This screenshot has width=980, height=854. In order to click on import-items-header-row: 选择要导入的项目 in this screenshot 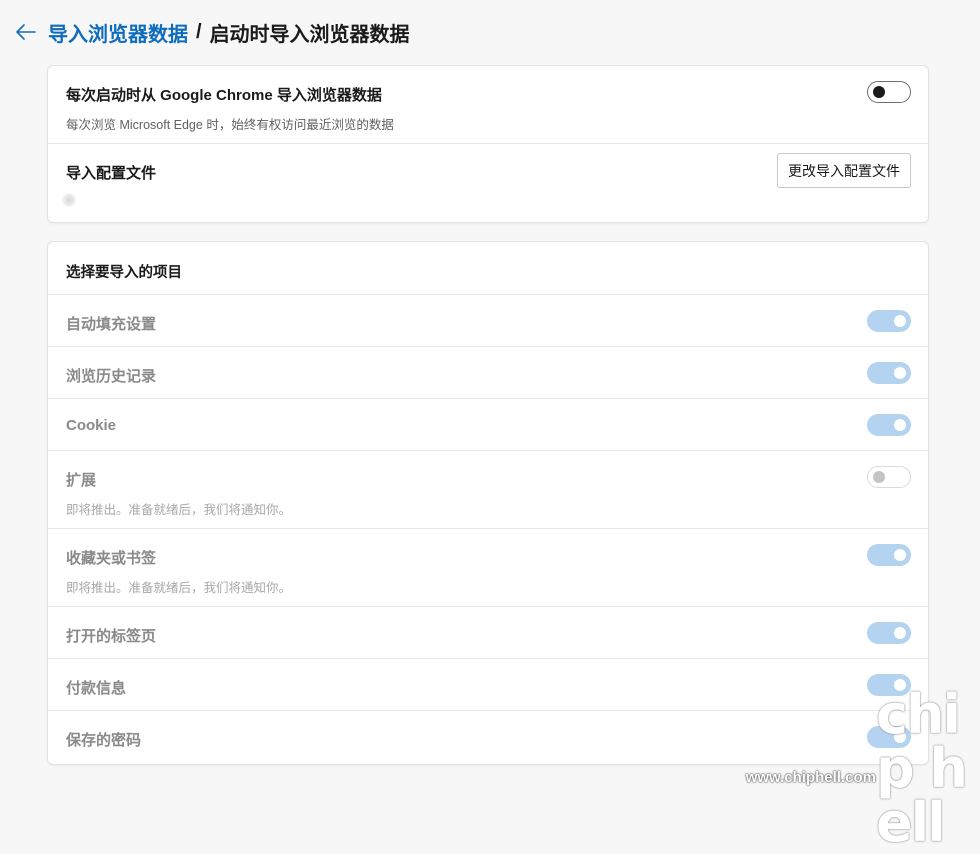, I will do `click(488, 268)`.